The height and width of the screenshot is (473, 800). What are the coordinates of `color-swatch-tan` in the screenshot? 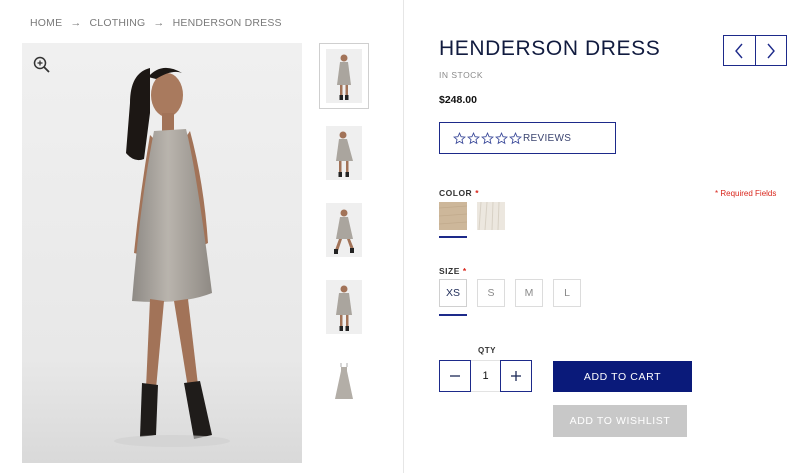 It's located at (453, 216).